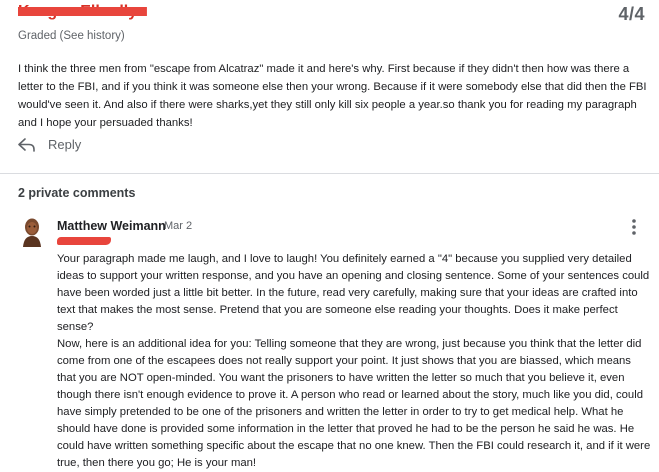  What do you see at coordinates (634, 227) in the screenshot?
I see `more-vert-icon` at bounding box center [634, 227].